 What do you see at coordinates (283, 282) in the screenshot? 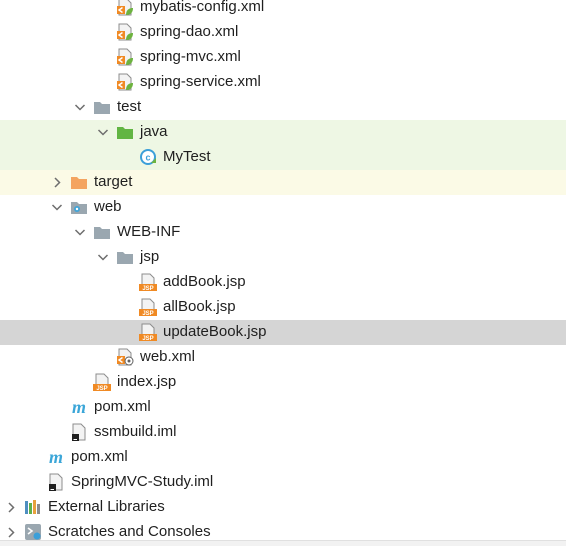
I see `tree-node-addbook: JSP addBook.jsp` at bounding box center [283, 282].